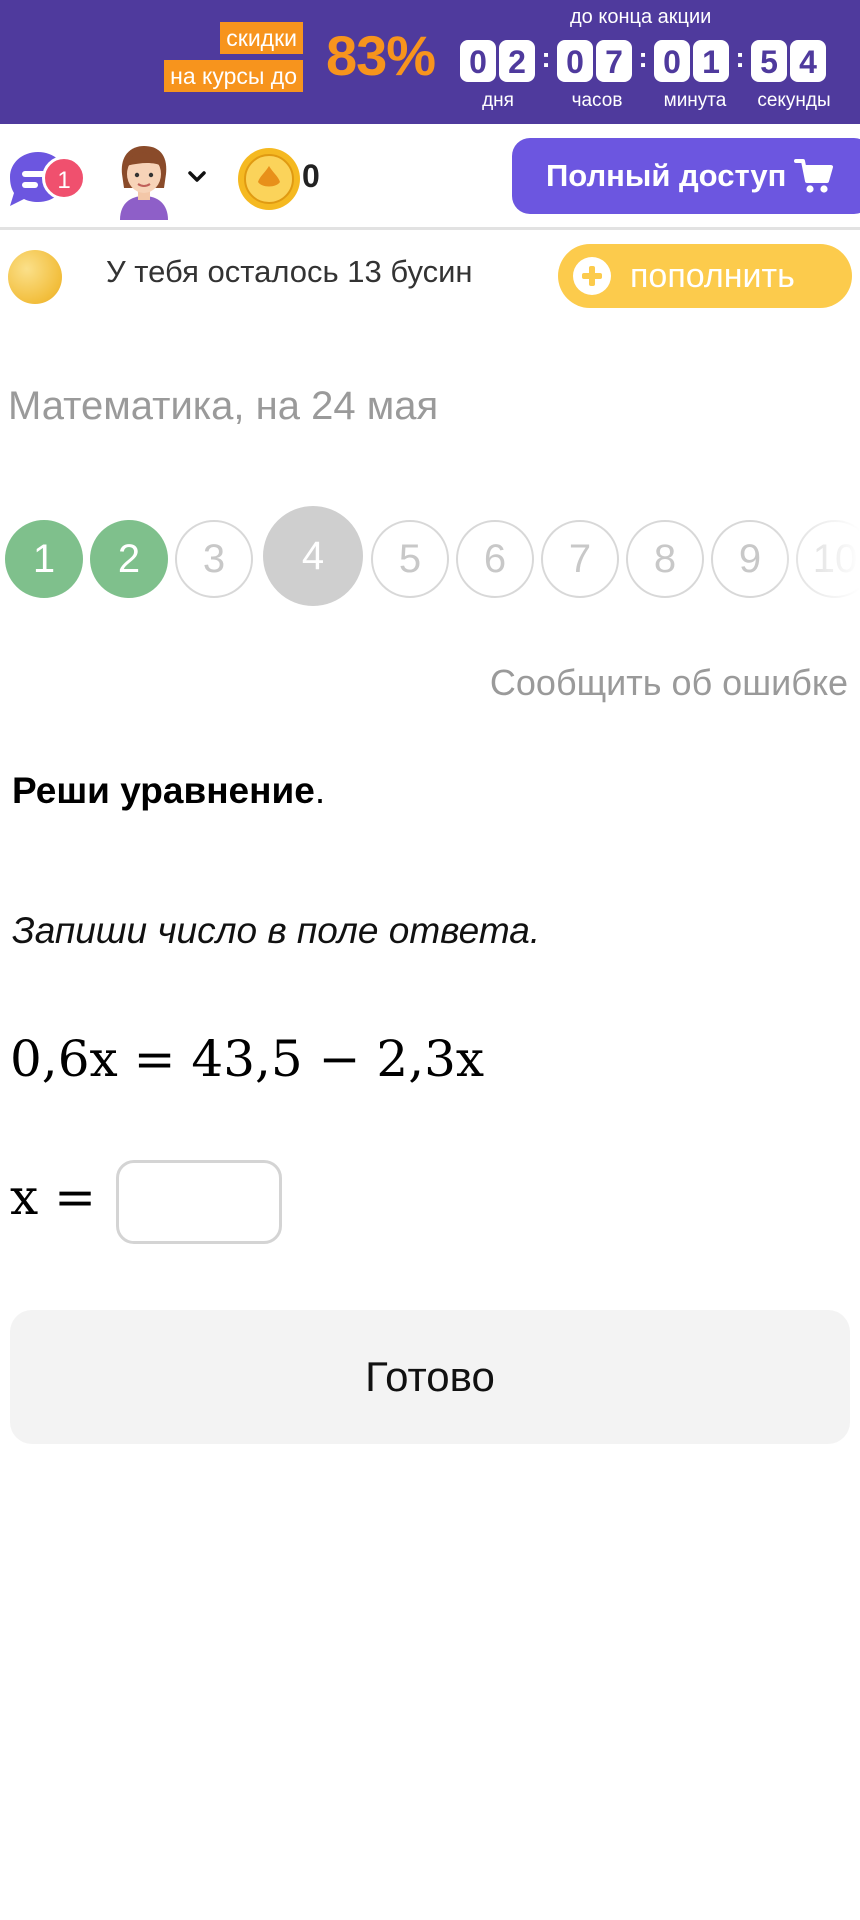 The image size is (860, 1920). I want to click on full-access-label: Полный доступ, so click(666, 175).